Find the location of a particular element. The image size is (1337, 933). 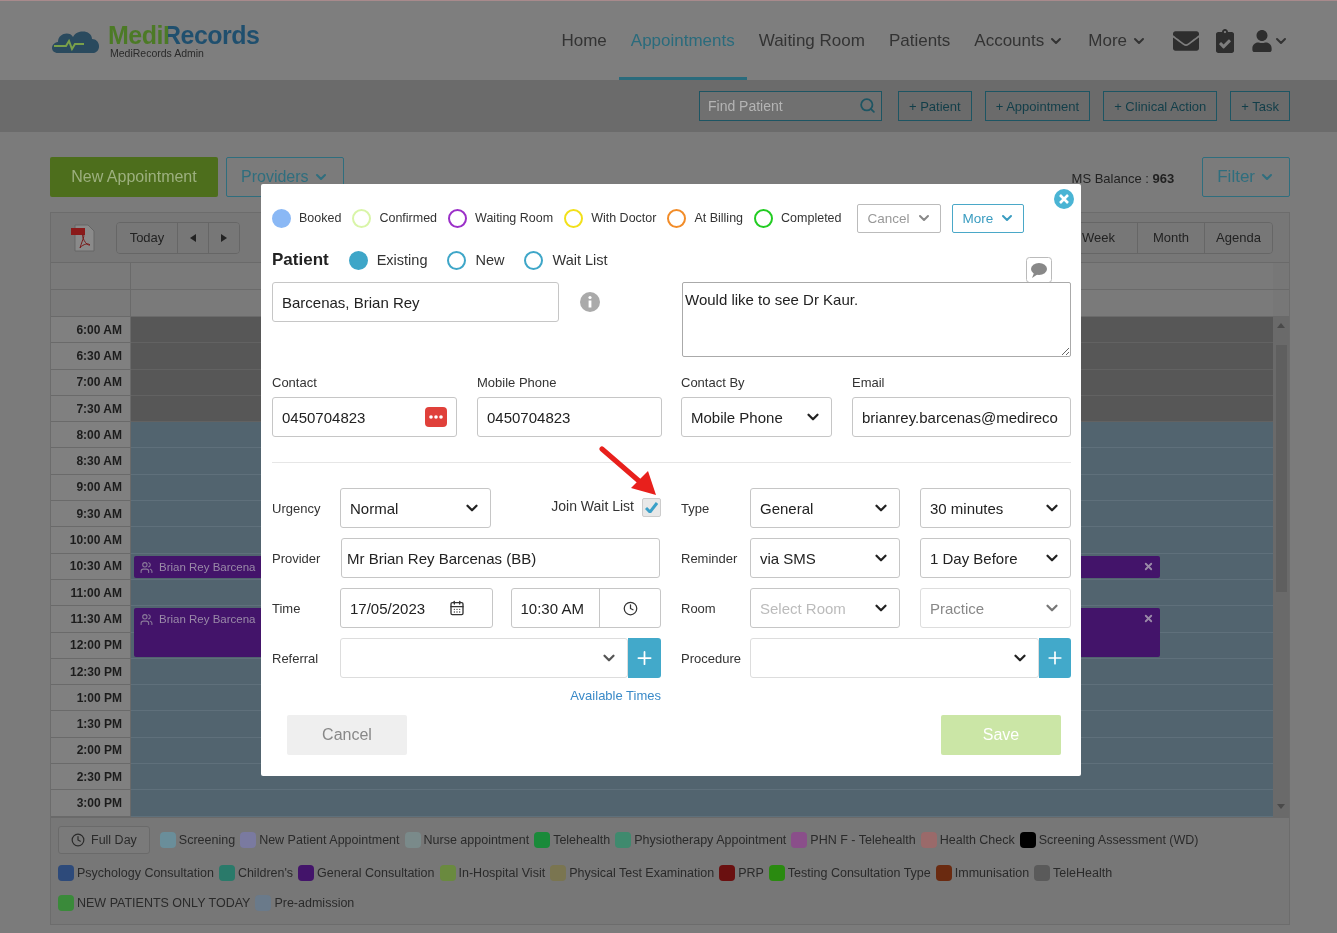

add-procedure-button is located at coordinates (1055, 658).